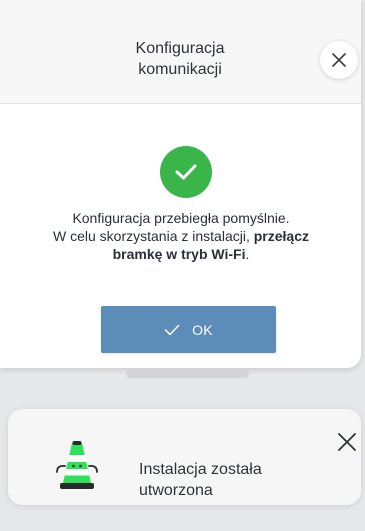 This screenshot has width=365, height=531. What do you see at coordinates (200, 469) in the screenshot?
I see `notification-line1: Instalacja została` at bounding box center [200, 469].